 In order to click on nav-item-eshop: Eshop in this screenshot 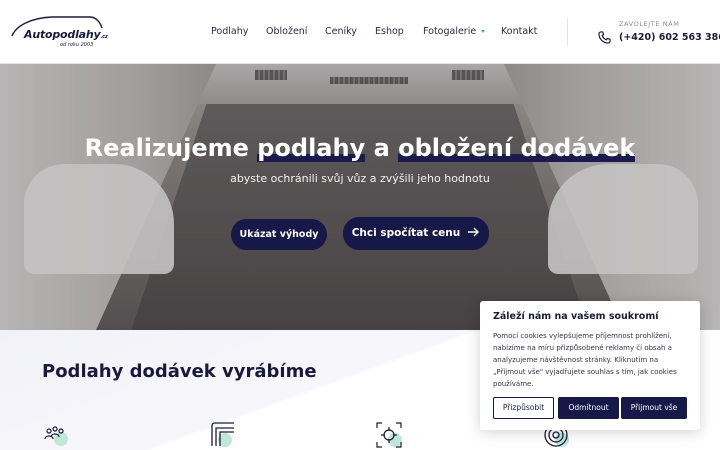, I will do `click(389, 31)`.